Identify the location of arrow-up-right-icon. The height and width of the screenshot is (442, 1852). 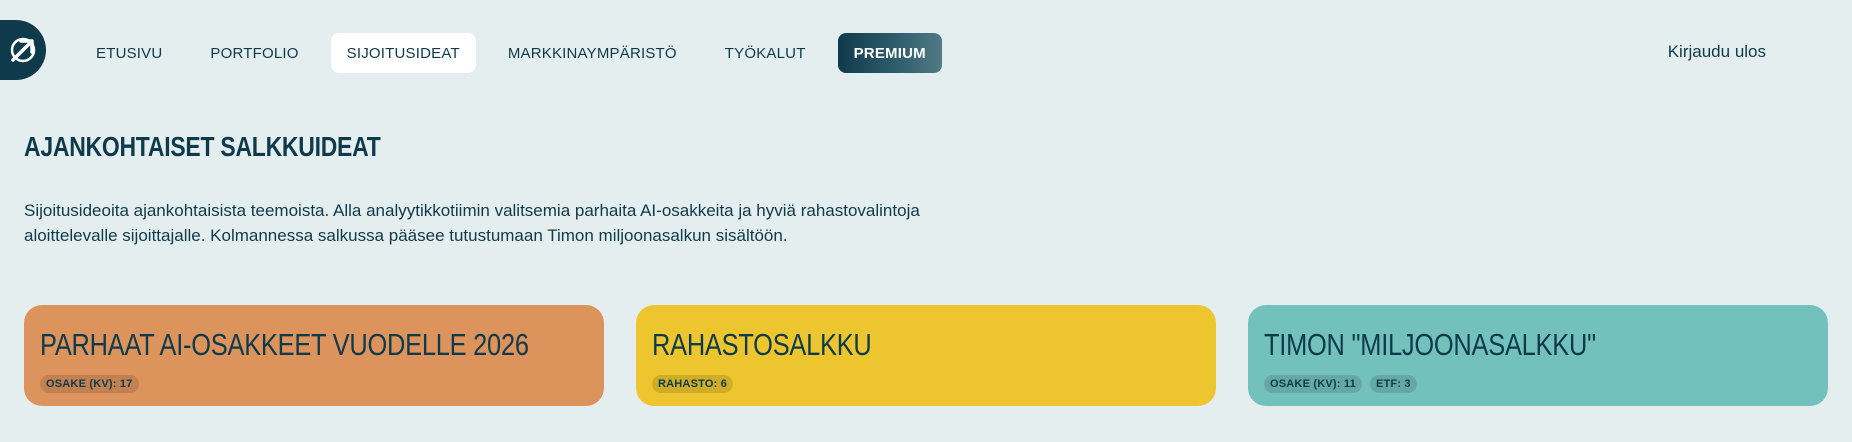
(23, 50).